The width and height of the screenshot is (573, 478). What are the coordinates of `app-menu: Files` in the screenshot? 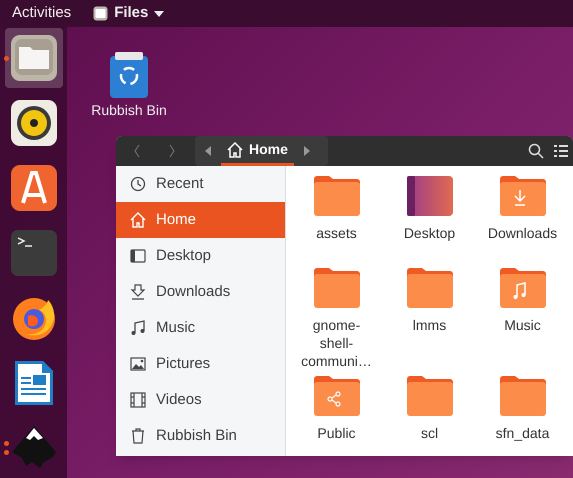 It's located at (131, 13).